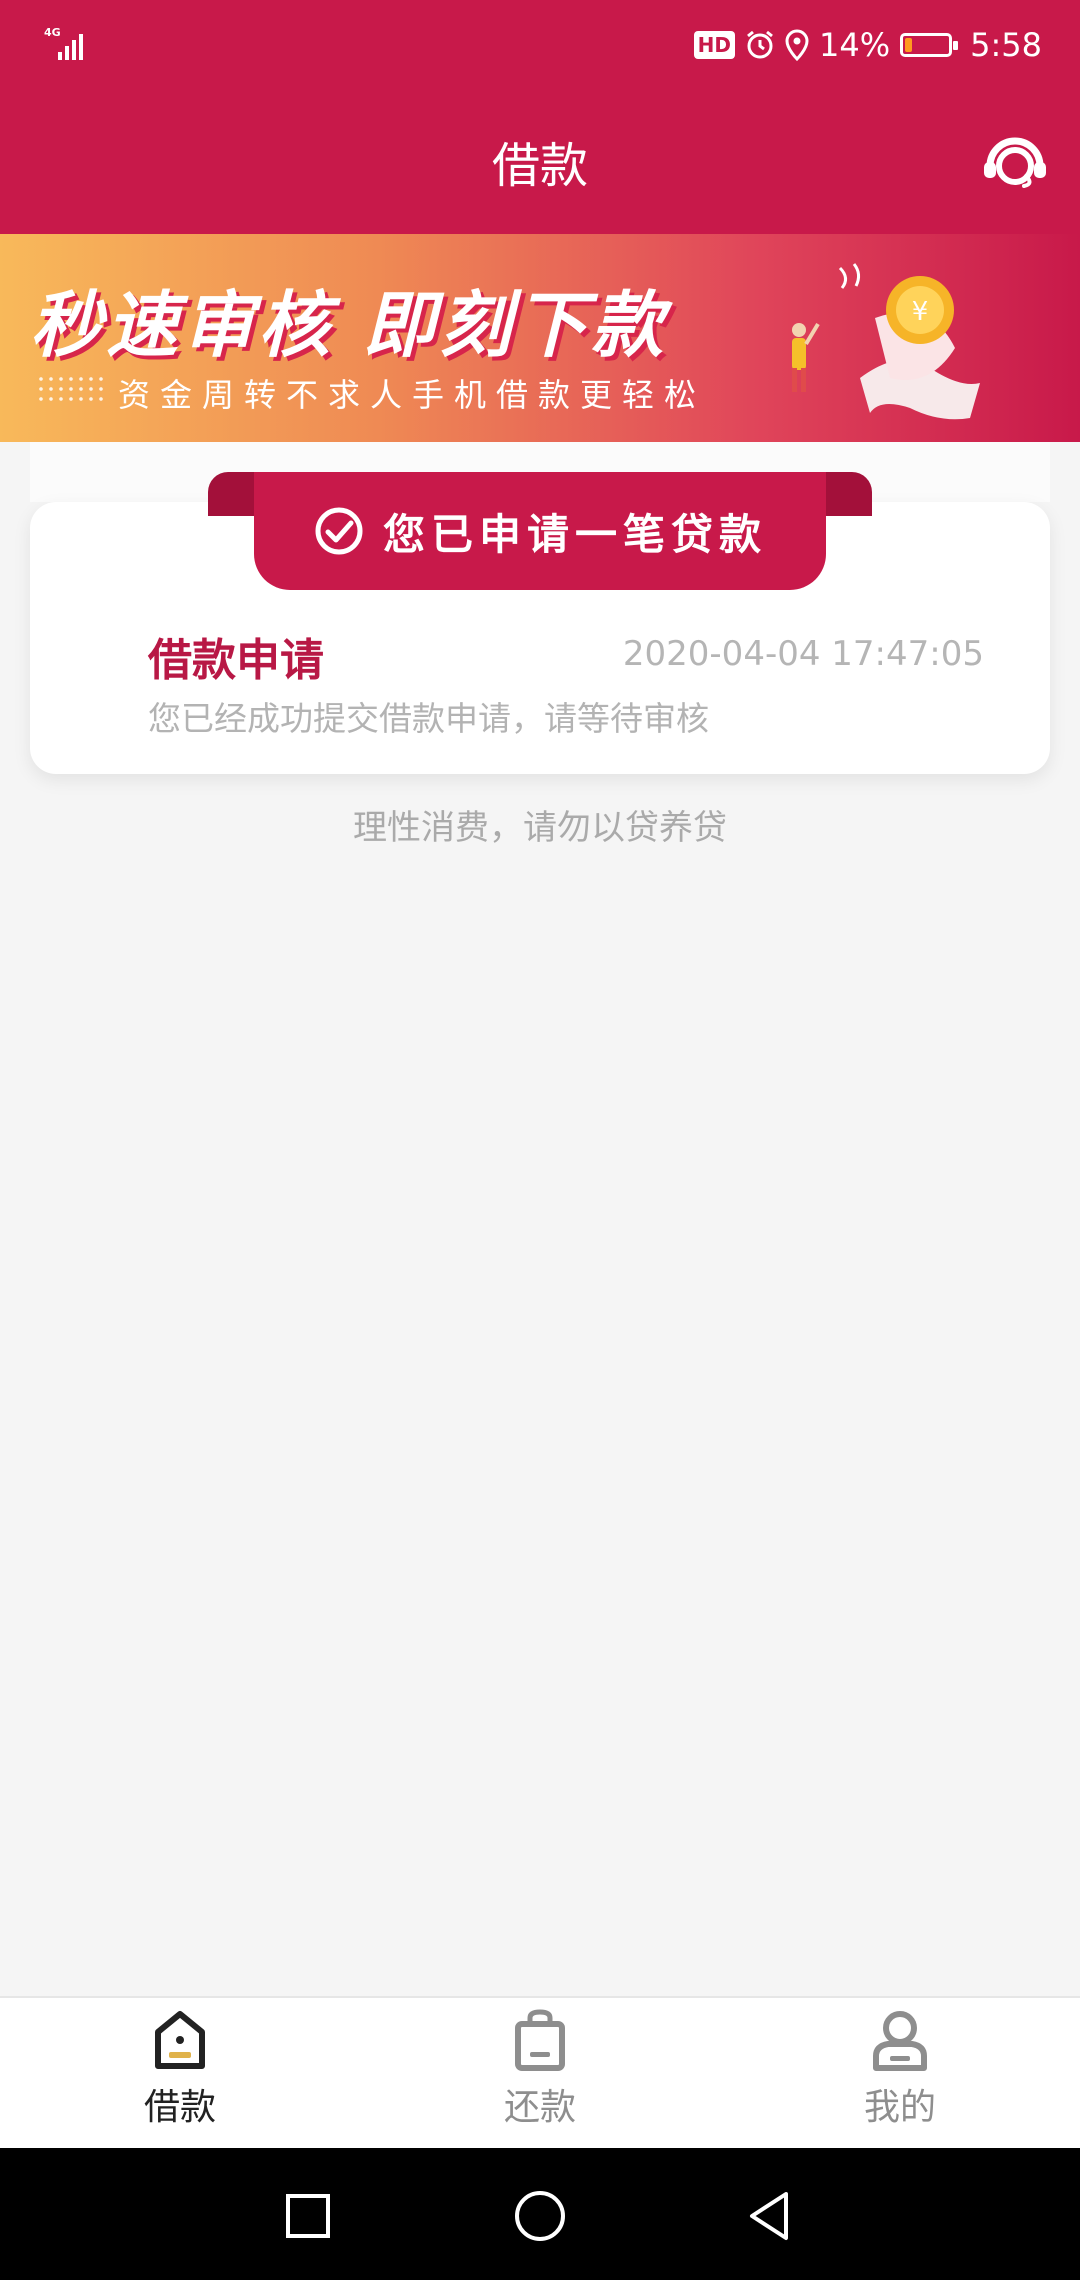  I want to click on battery-icon, so click(929, 45).